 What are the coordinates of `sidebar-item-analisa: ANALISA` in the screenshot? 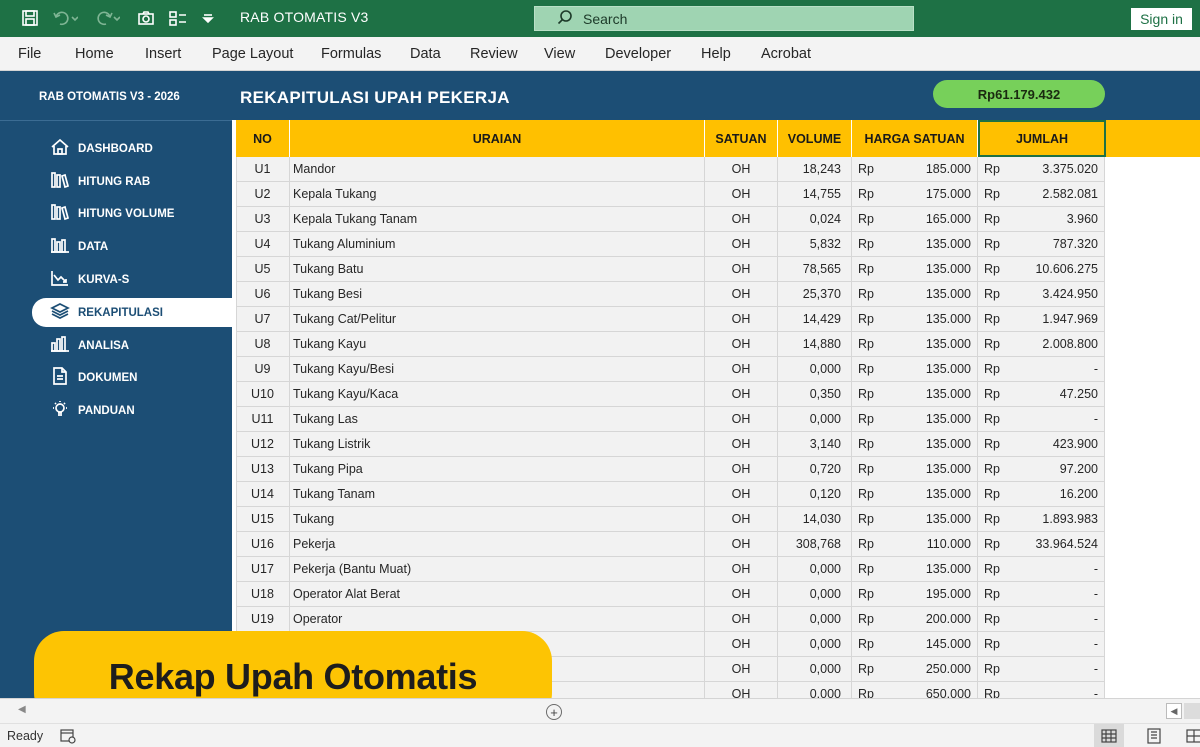 It's located at (132, 345).